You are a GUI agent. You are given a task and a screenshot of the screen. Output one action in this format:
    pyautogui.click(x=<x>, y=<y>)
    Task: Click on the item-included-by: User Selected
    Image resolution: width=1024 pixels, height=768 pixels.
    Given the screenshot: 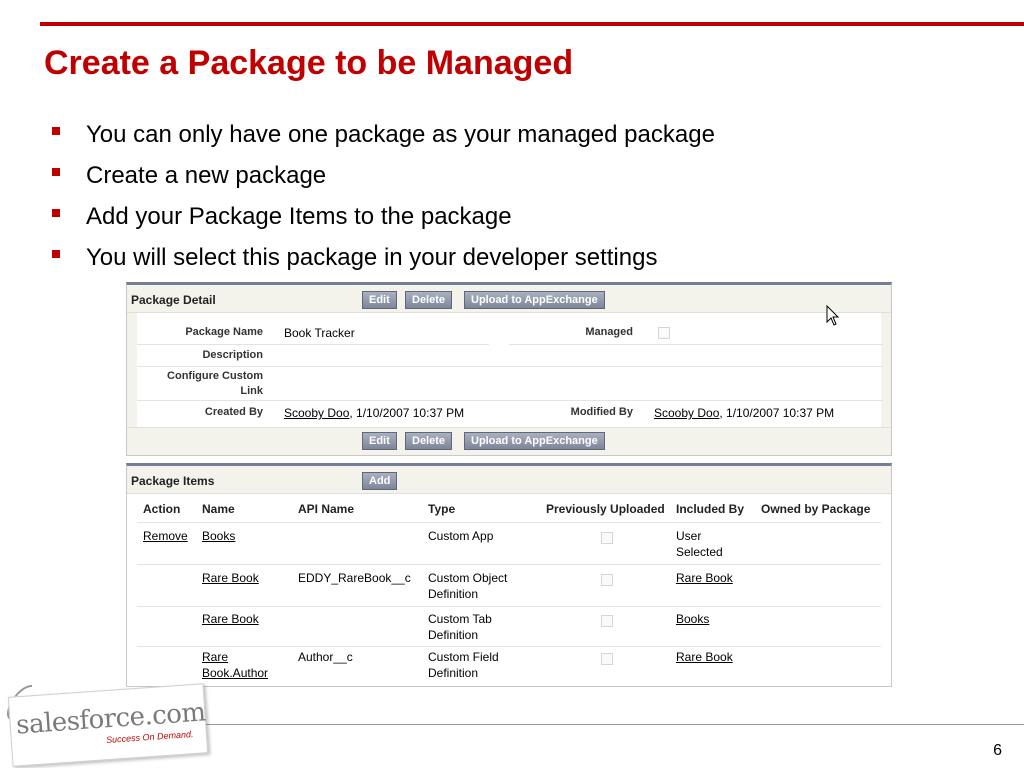 What is the action you would take?
    pyautogui.click(x=699, y=544)
    